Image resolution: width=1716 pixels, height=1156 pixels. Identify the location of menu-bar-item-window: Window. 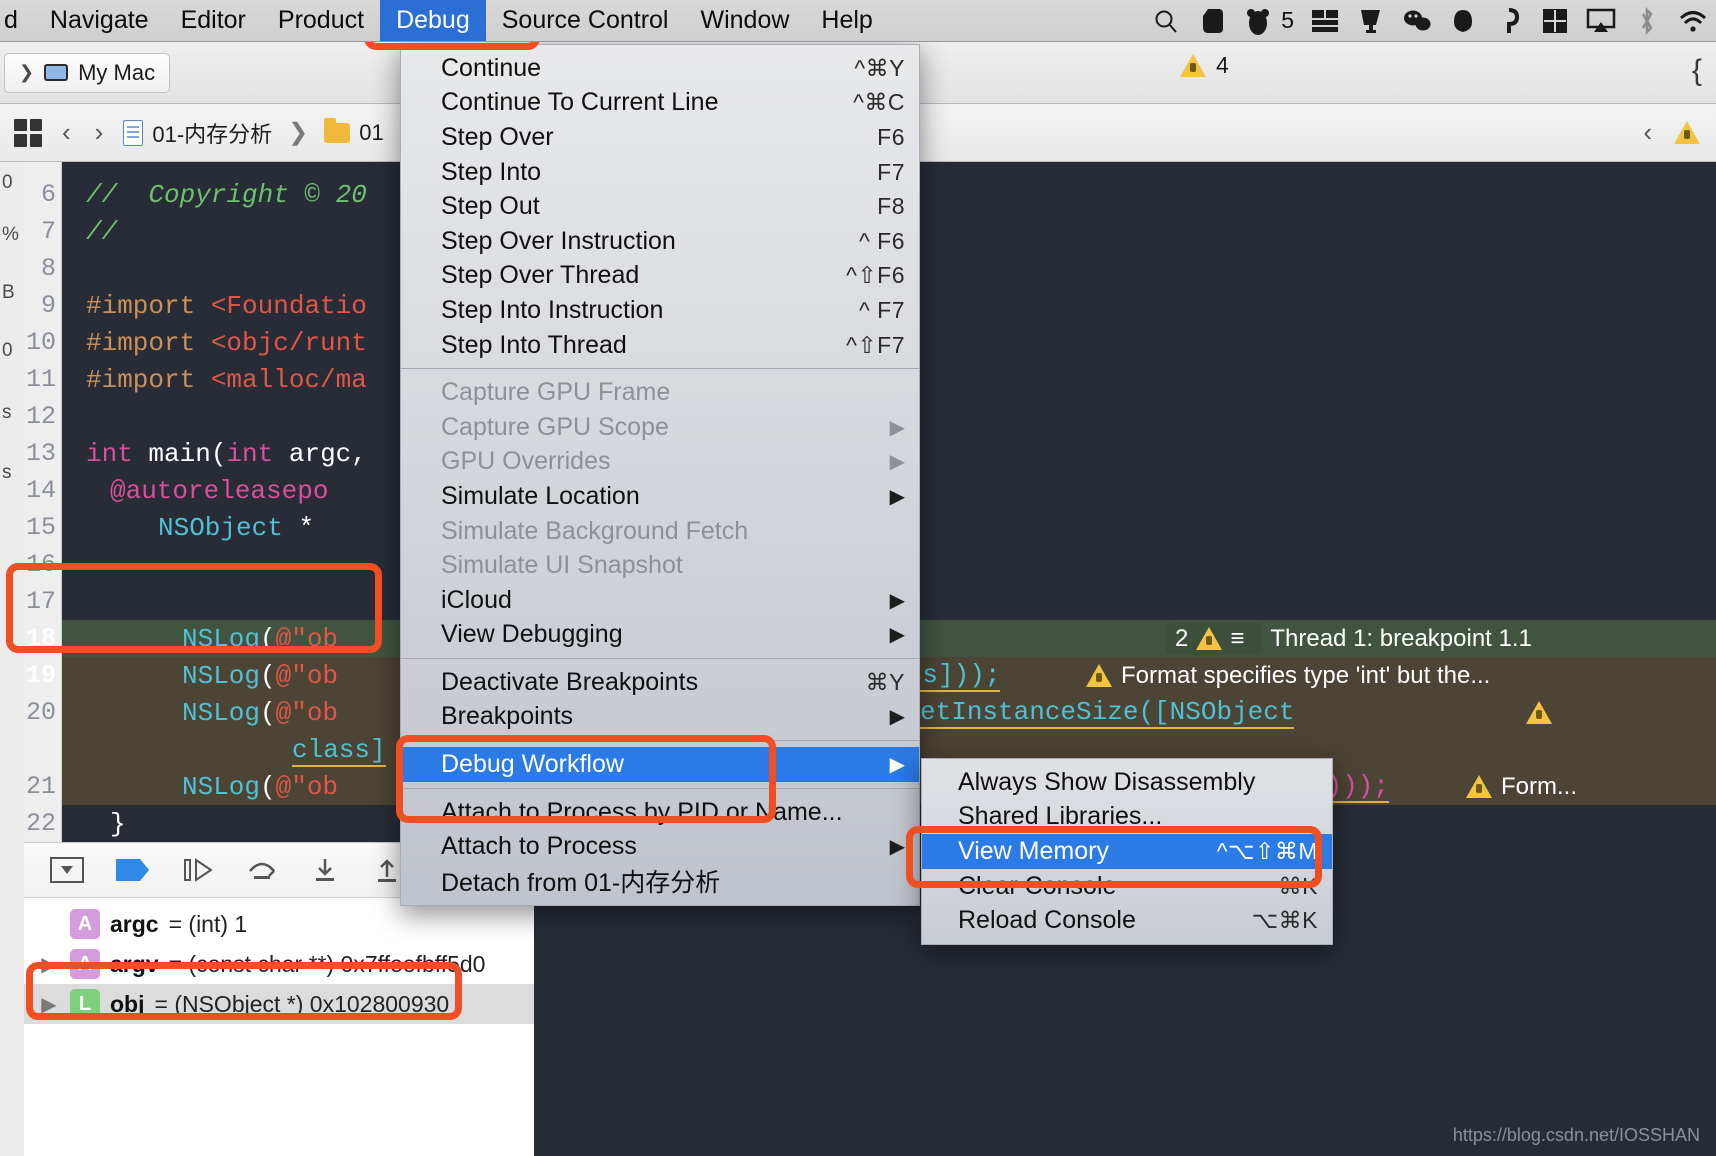
(744, 20).